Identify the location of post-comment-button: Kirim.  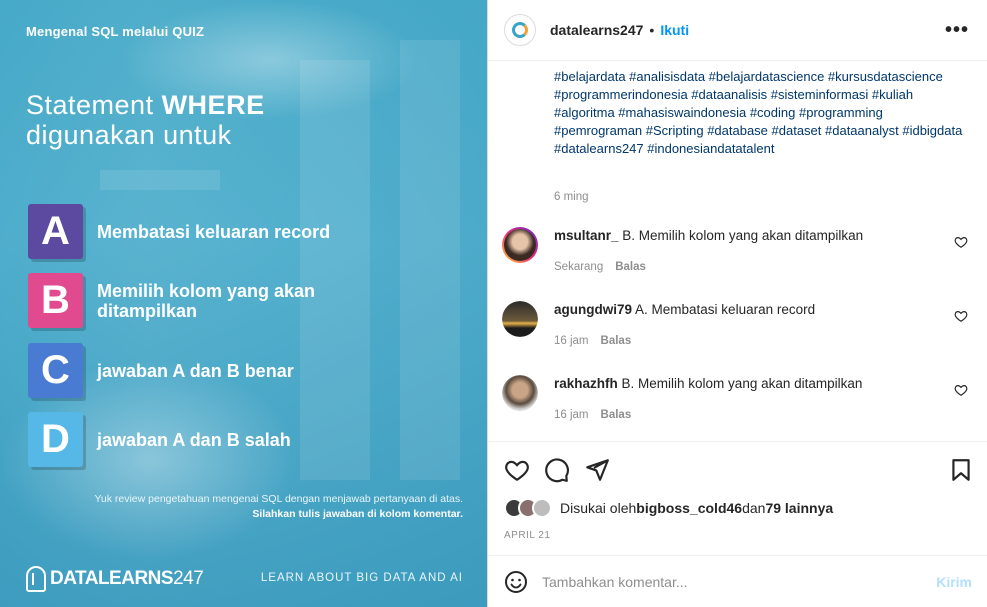
(954, 582).